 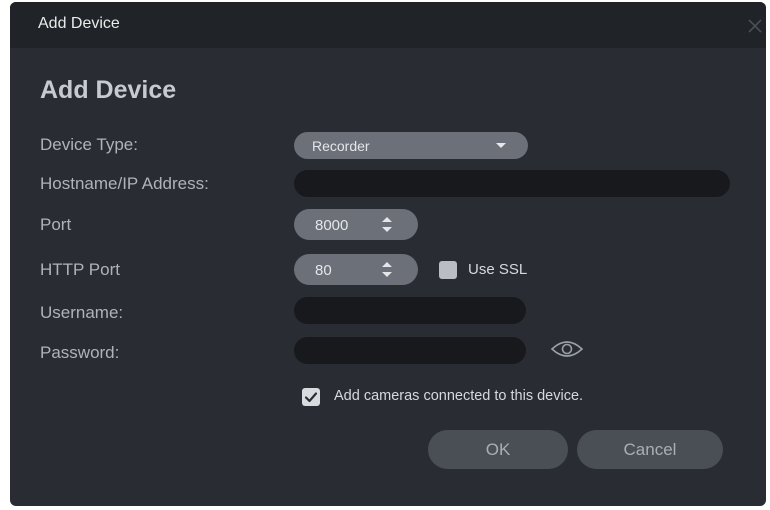 What do you see at coordinates (410, 310) in the screenshot?
I see `username-input` at bounding box center [410, 310].